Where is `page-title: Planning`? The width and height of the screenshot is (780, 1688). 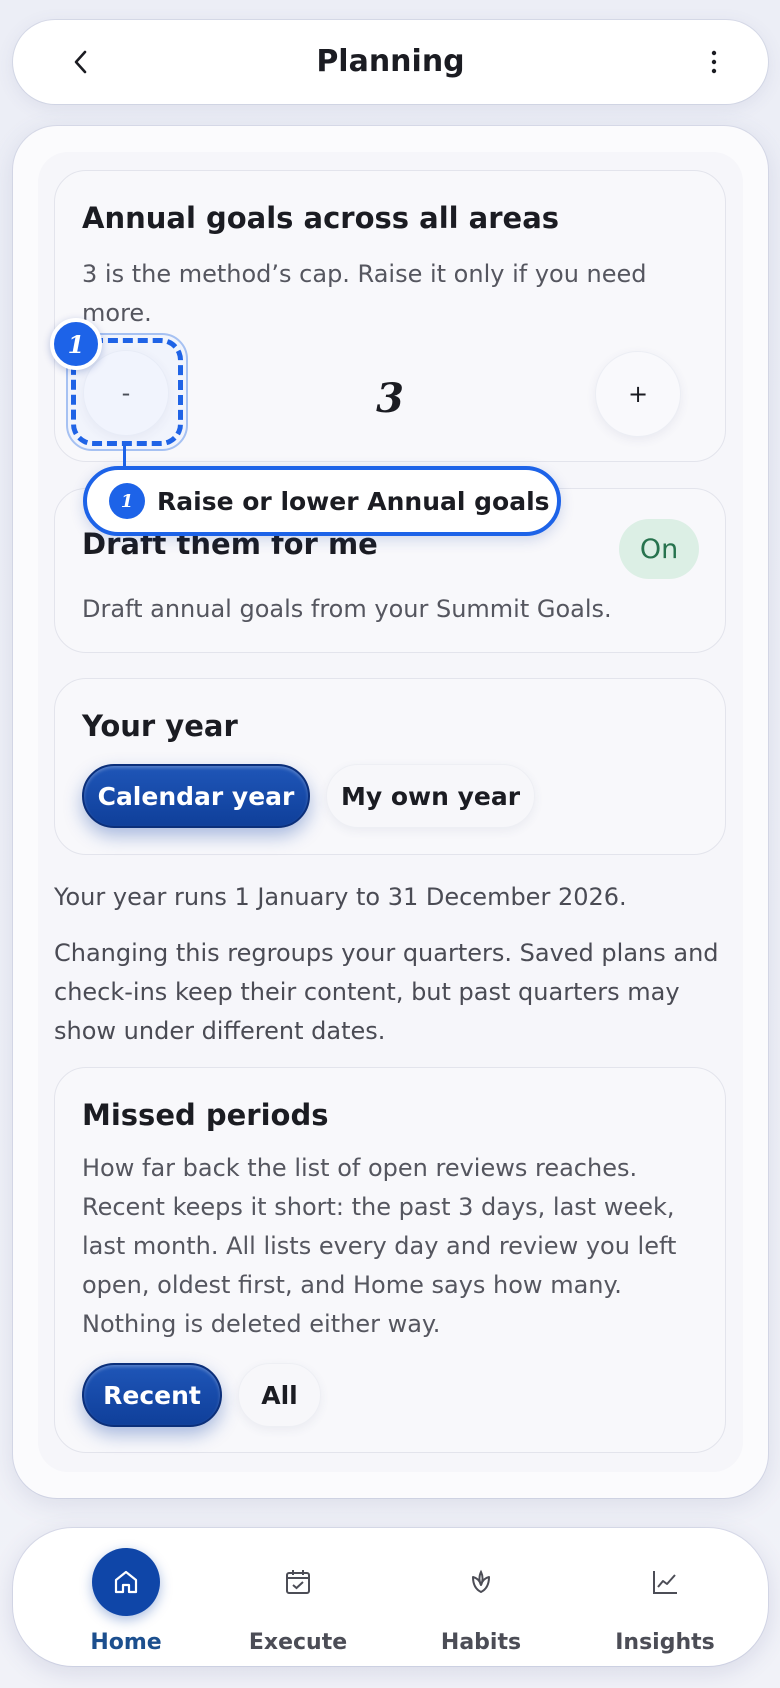
page-title: Planning is located at coordinates (390, 61).